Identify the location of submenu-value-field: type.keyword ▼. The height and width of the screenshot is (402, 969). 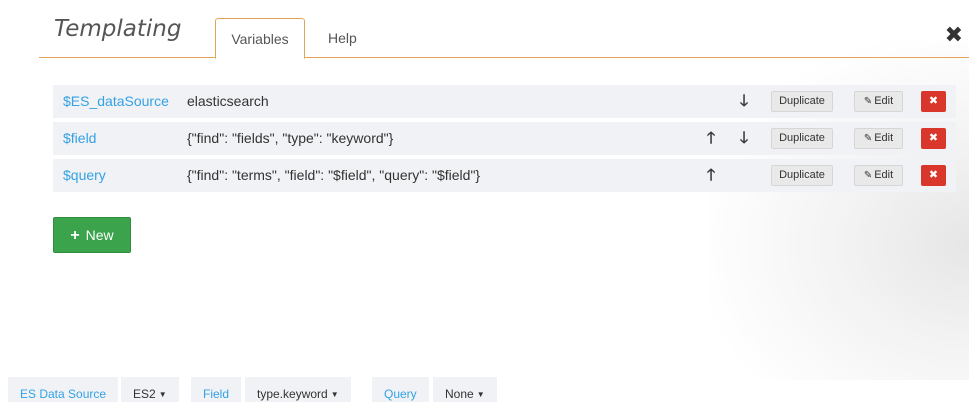
(298, 389).